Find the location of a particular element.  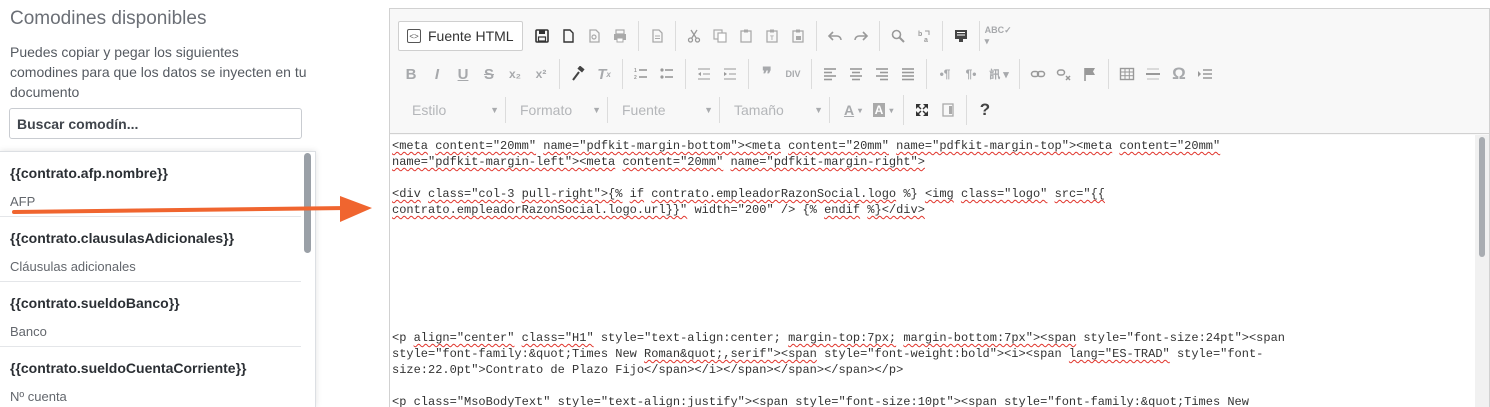

table-icon is located at coordinates (1127, 74).